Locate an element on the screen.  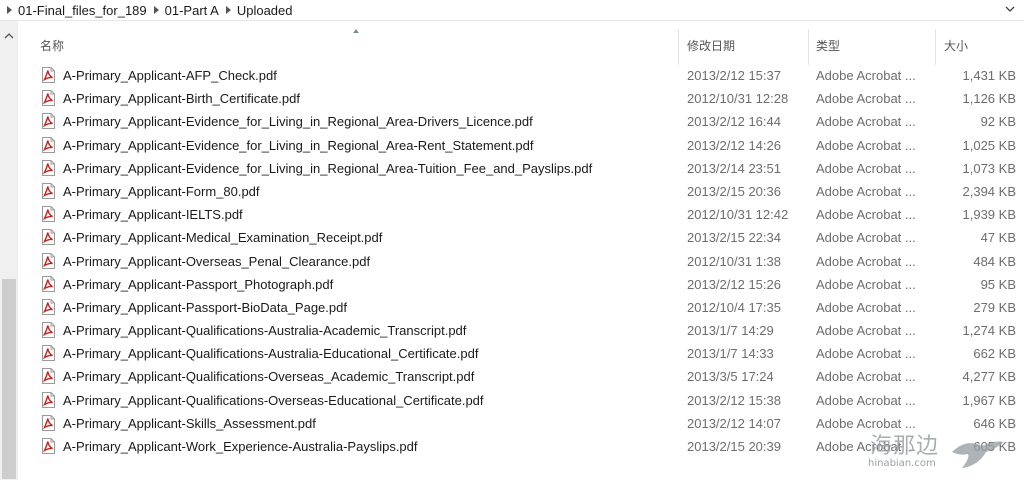
watermark-text: 海那边 is located at coordinates (905, 446).